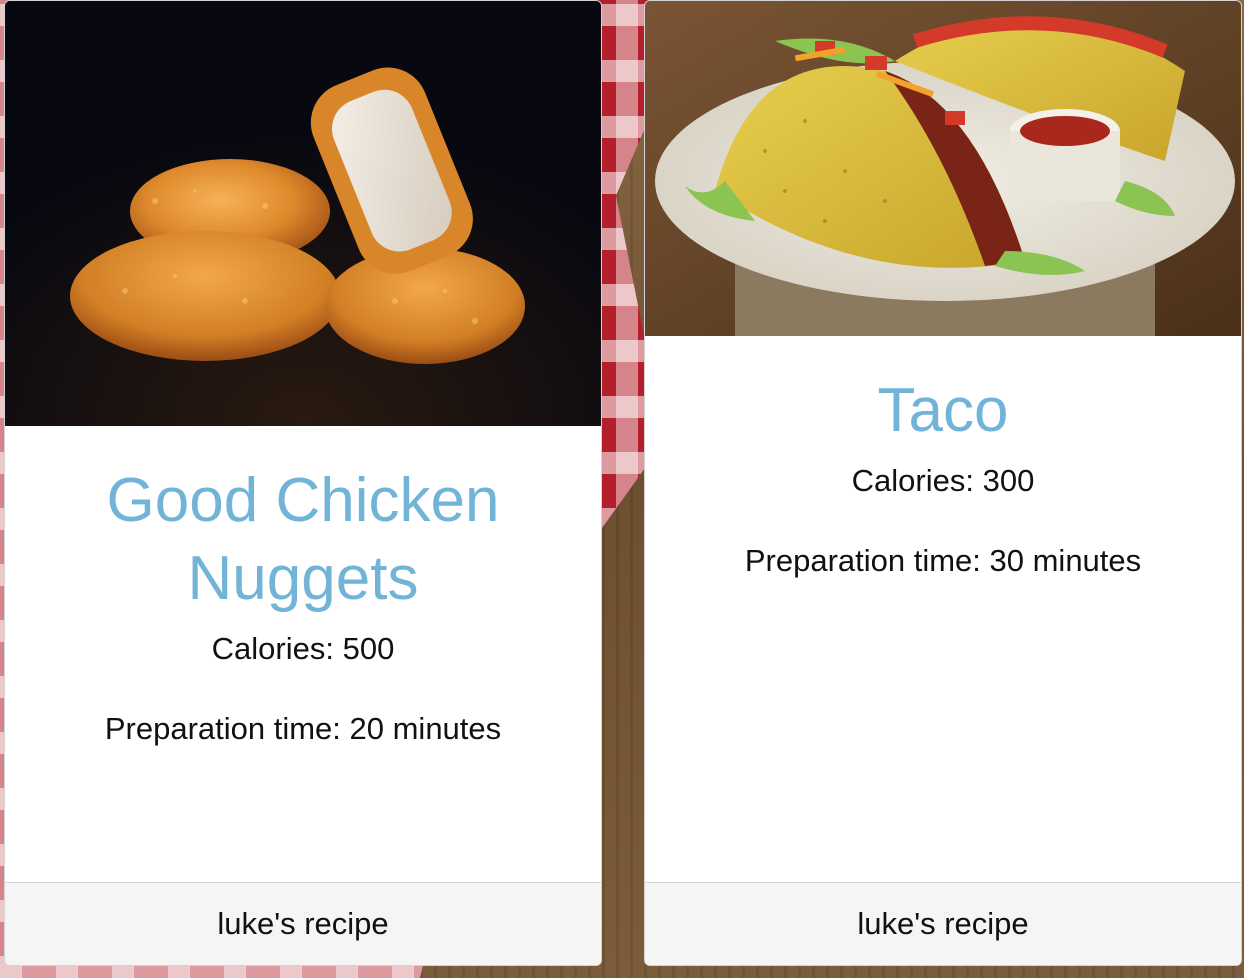 The height and width of the screenshot is (978, 1244). What do you see at coordinates (303, 540) in the screenshot?
I see `recipe-title: Good Chicken Nuggets` at bounding box center [303, 540].